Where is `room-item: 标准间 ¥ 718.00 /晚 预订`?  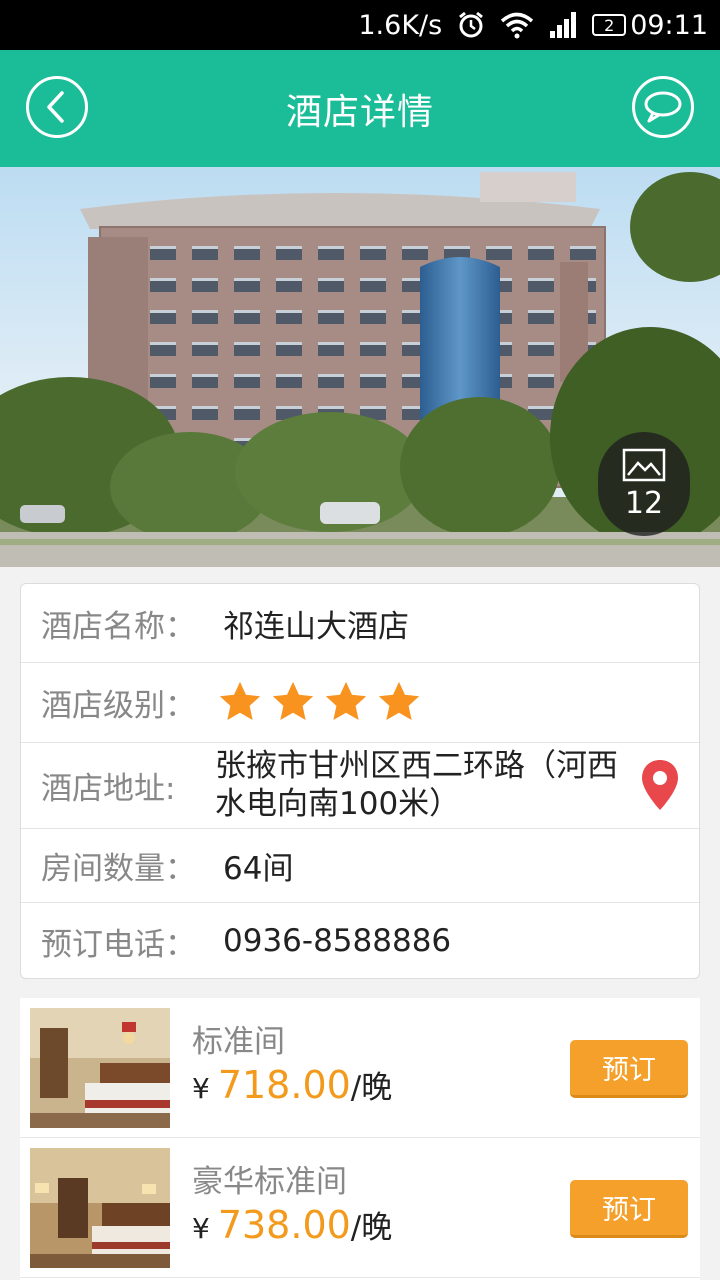
room-item: 标准间 ¥ 718.00 /晚 预订 is located at coordinates (360, 1068).